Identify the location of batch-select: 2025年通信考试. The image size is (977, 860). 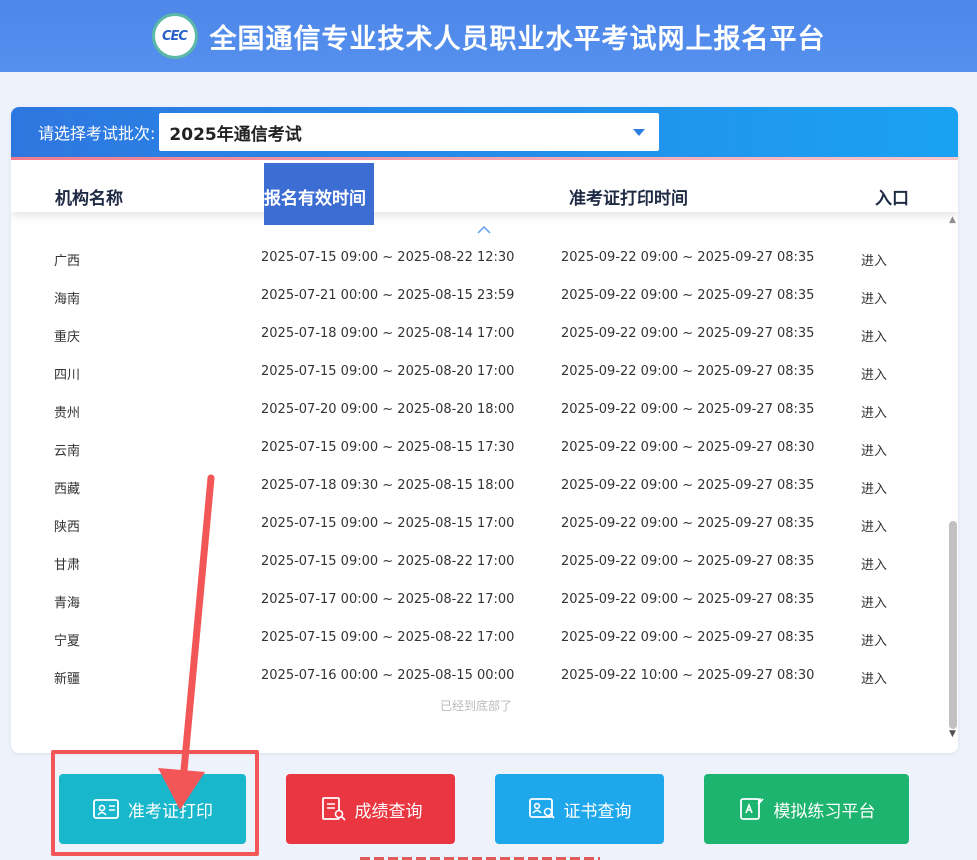
(409, 132).